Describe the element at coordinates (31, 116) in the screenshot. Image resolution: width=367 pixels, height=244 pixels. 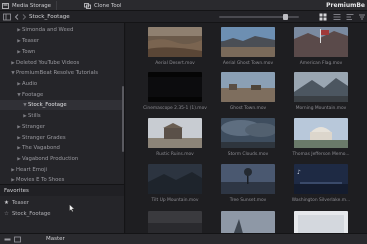
I see `sidebar-item-stills: ▶Stills` at that location.